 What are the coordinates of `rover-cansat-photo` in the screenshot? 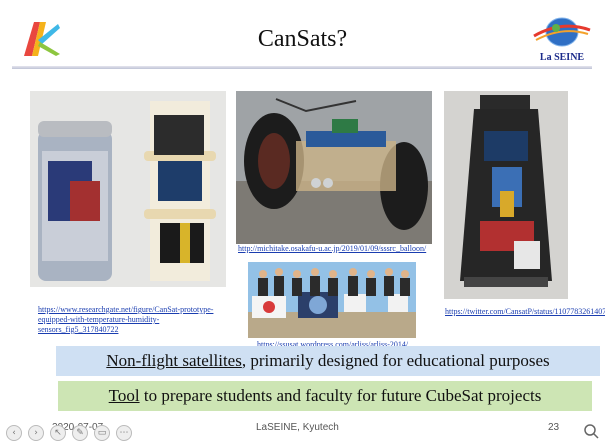 It's located at (334, 167).